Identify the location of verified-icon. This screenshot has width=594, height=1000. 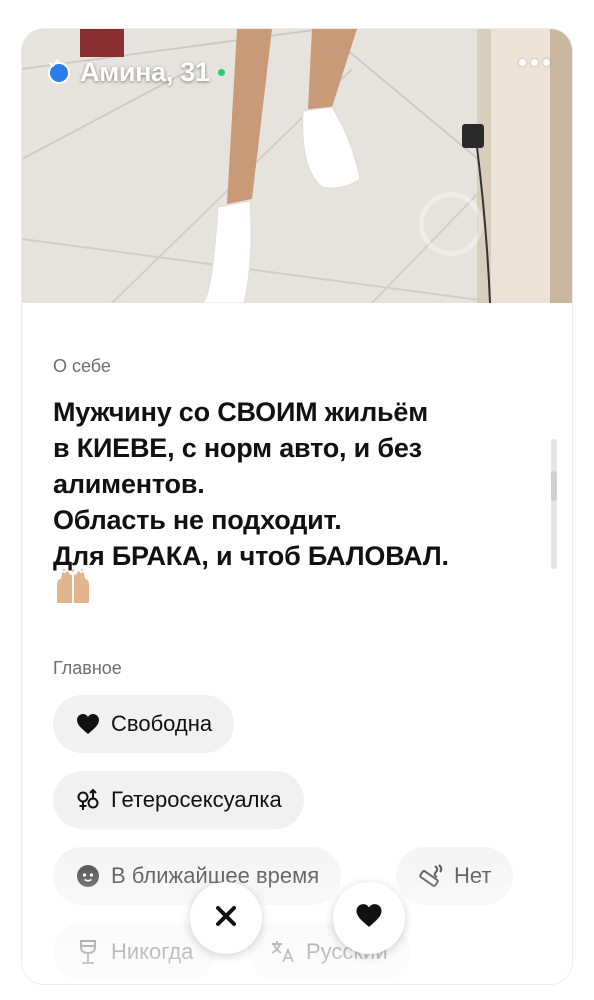
(59, 71).